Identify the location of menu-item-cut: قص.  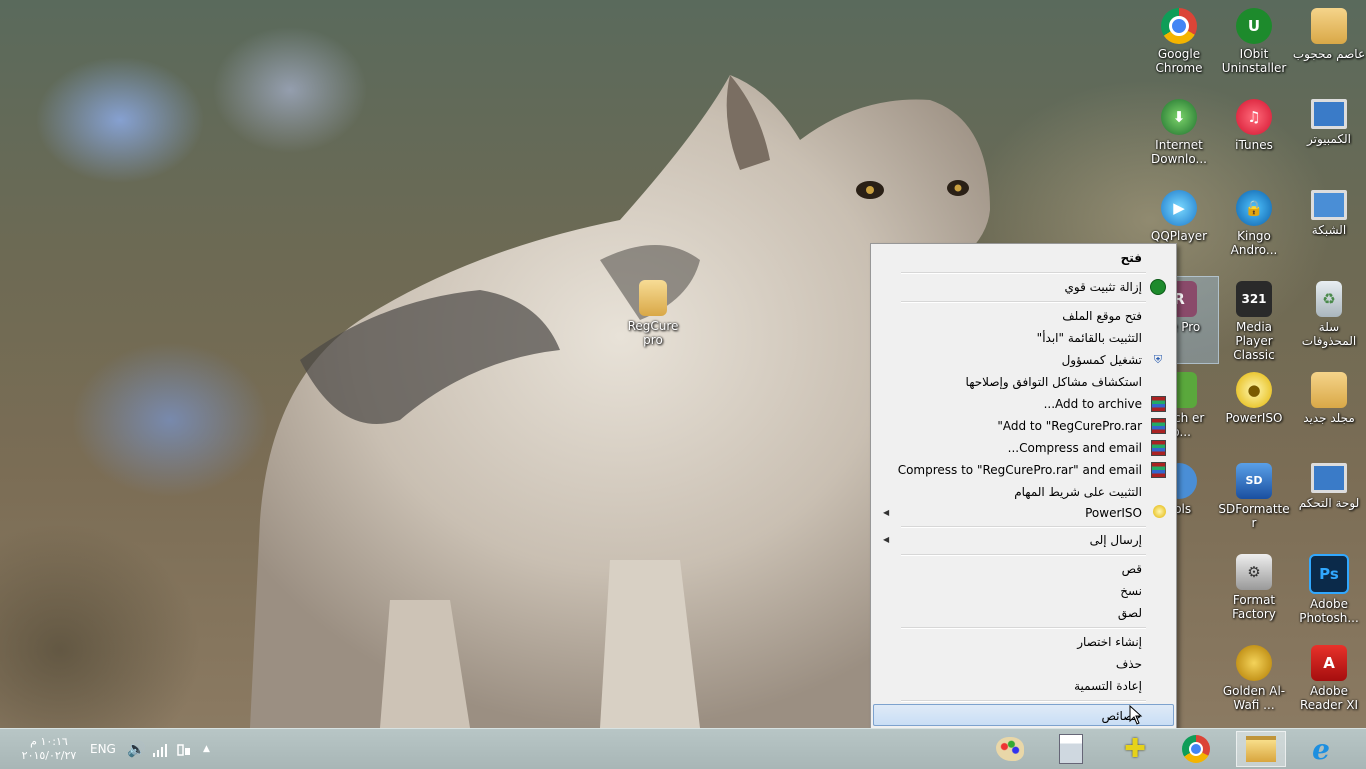
(1023, 569).